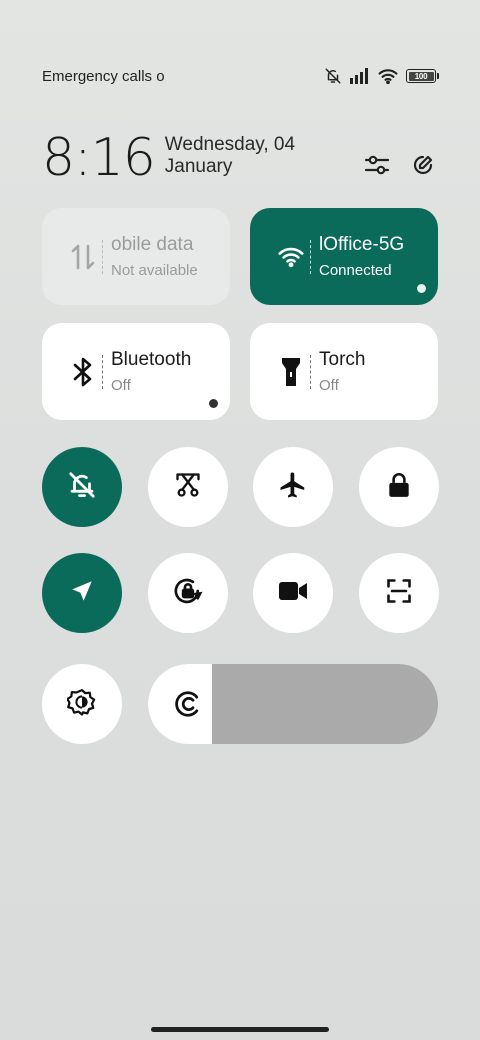 Image resolution: width=480 pixels, height=1040 pixels. I want to click on wifi-title: lOffice-5G, so click(362, 244).